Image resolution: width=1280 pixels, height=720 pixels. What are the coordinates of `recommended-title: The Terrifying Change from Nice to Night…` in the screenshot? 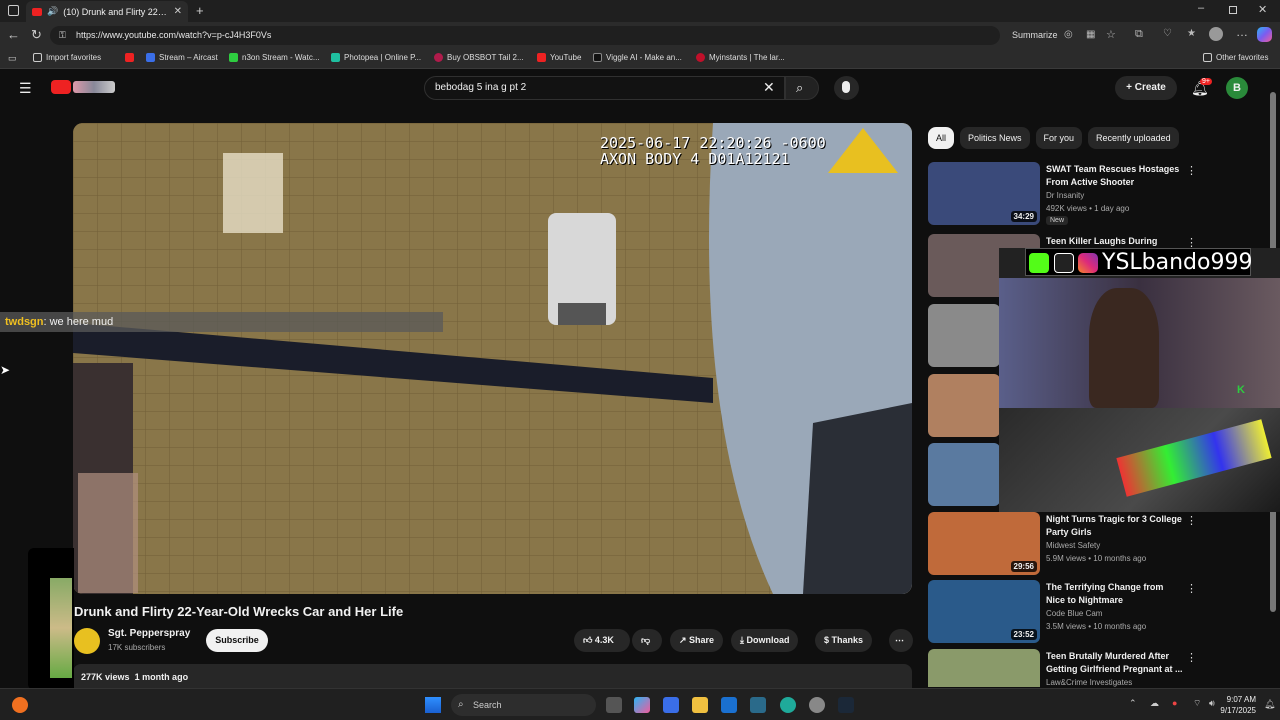 It's located at (1115, 594).